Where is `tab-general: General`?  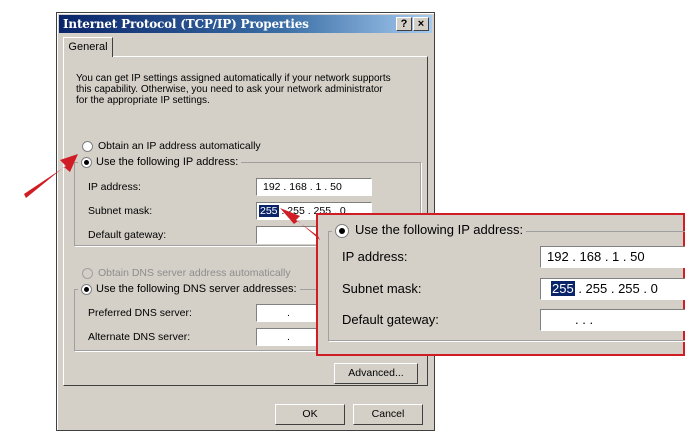
tab-general: General is located at coordinates (88, 47).